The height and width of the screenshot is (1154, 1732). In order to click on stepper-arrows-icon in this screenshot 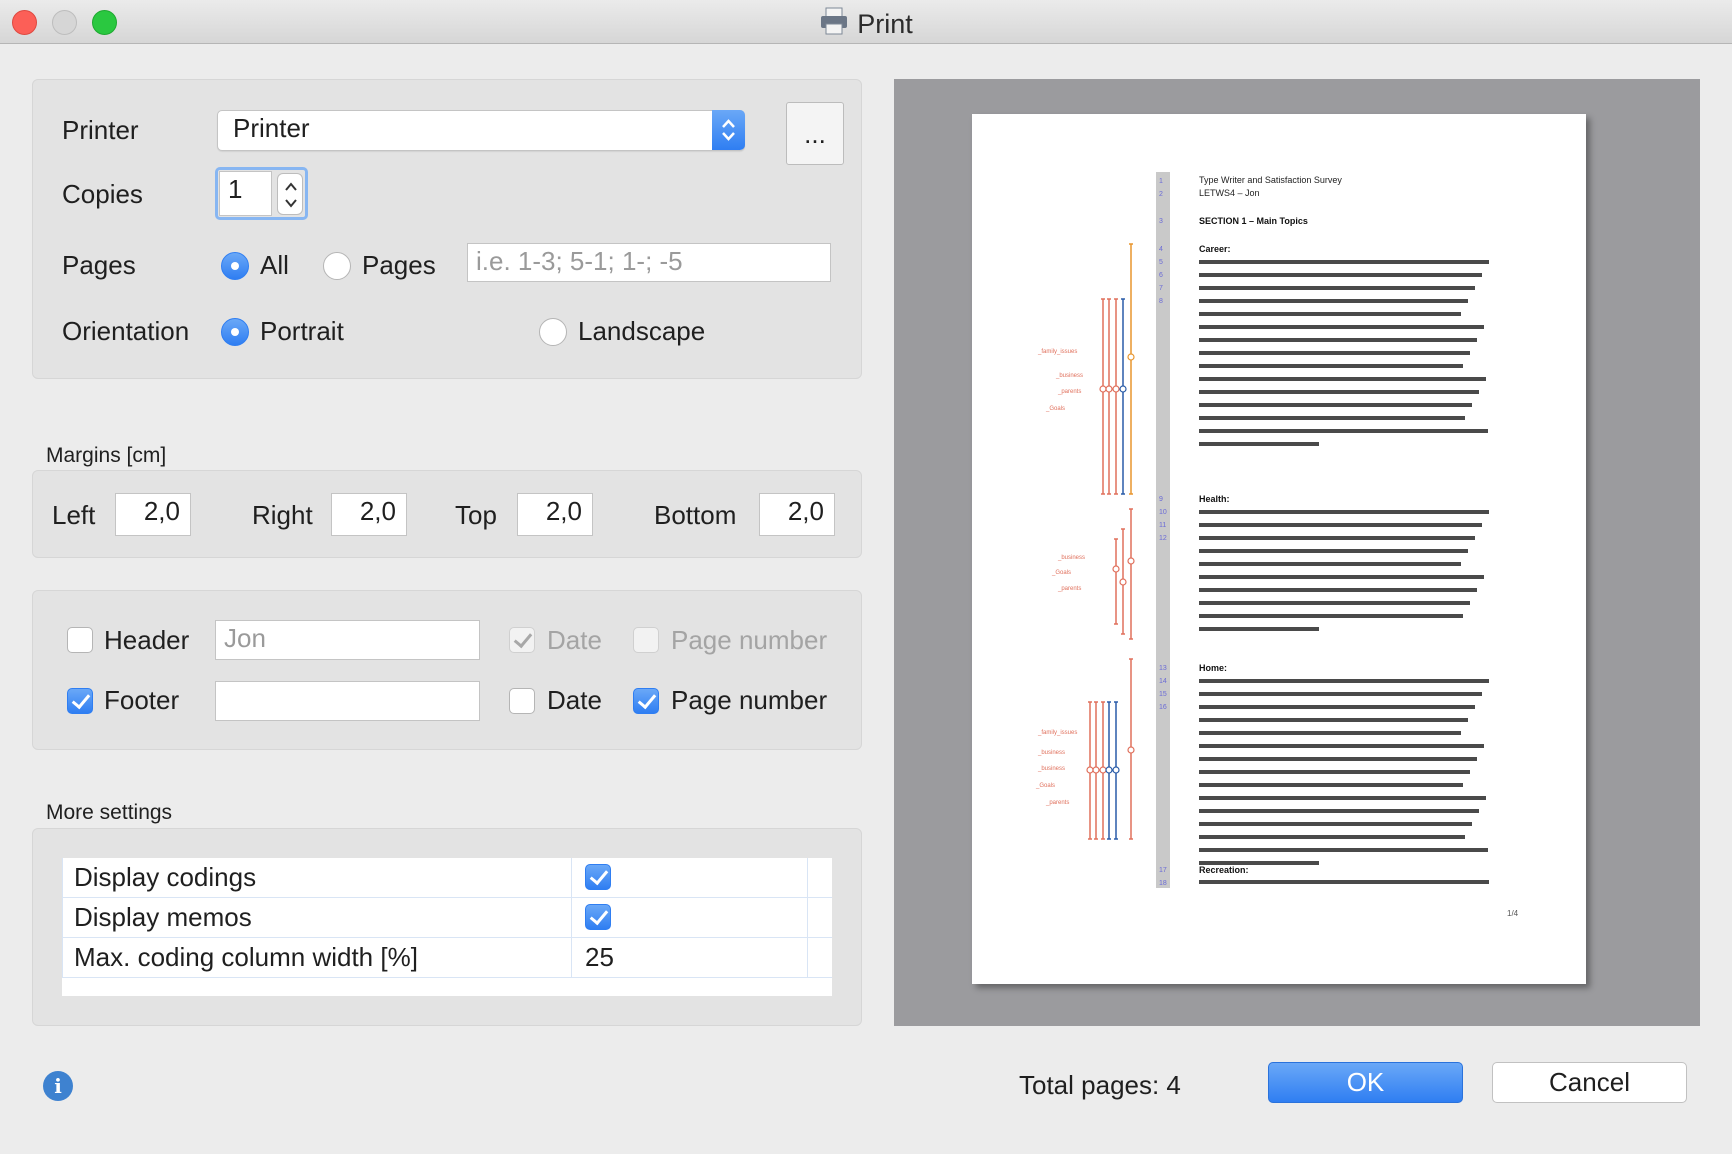, I will do `click(291, 195)`.